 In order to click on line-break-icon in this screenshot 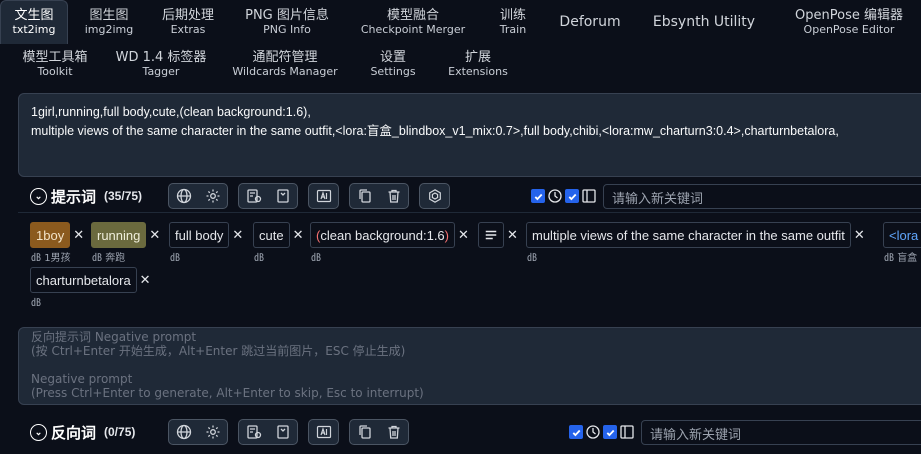, I will do `click(491, 235)`.